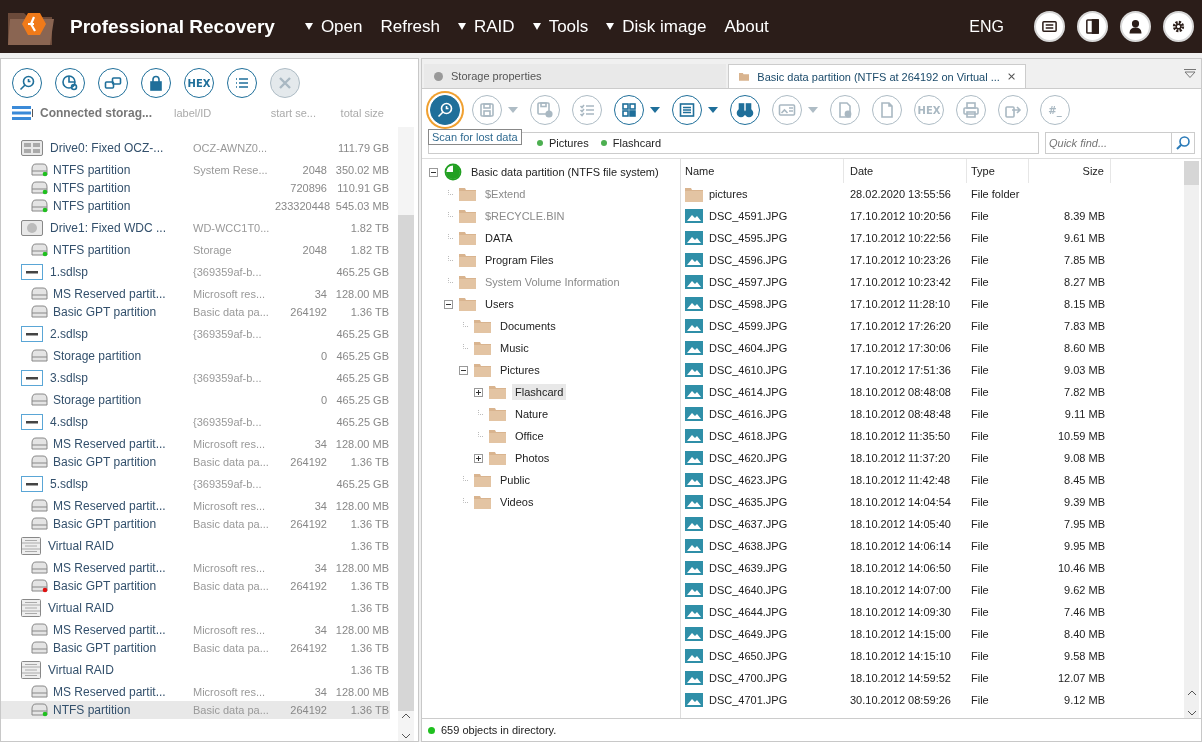 Image resolution: width=1202 pixels, height=742 pixels. Describe the element at coordinates (748, 348) in the screenshot. I see `file-name: DSC_4604.JPG` at that location.